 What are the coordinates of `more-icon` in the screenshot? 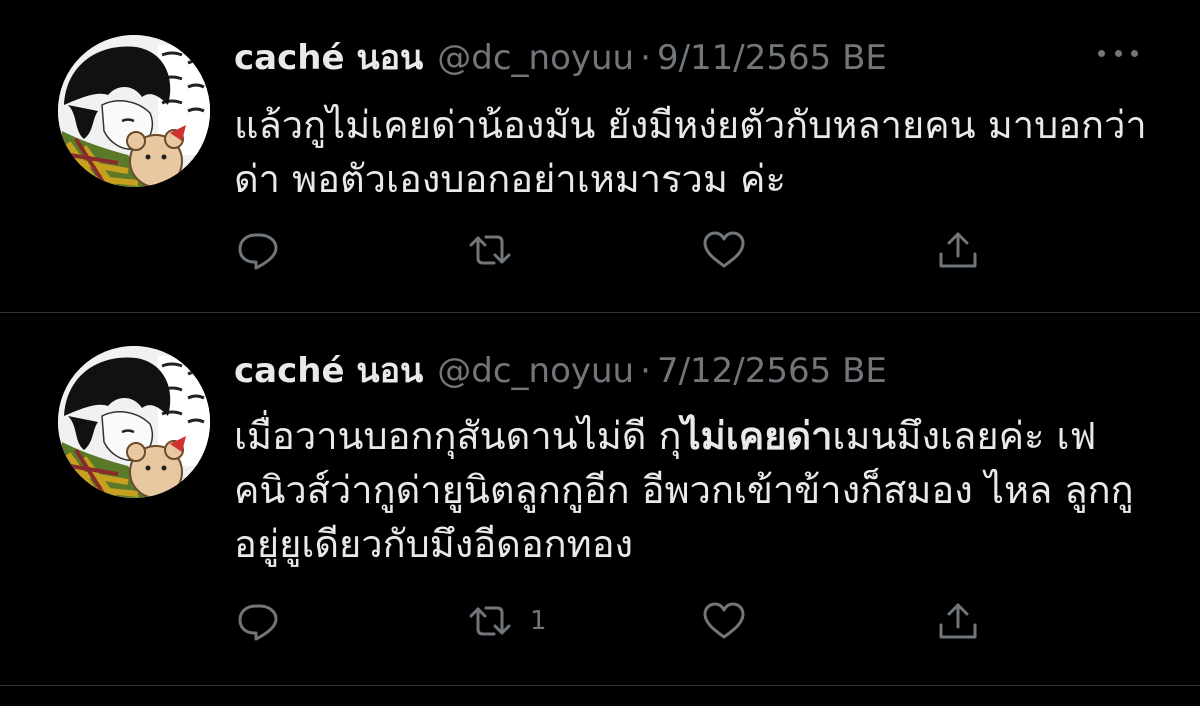 It's located at (1118, 53).